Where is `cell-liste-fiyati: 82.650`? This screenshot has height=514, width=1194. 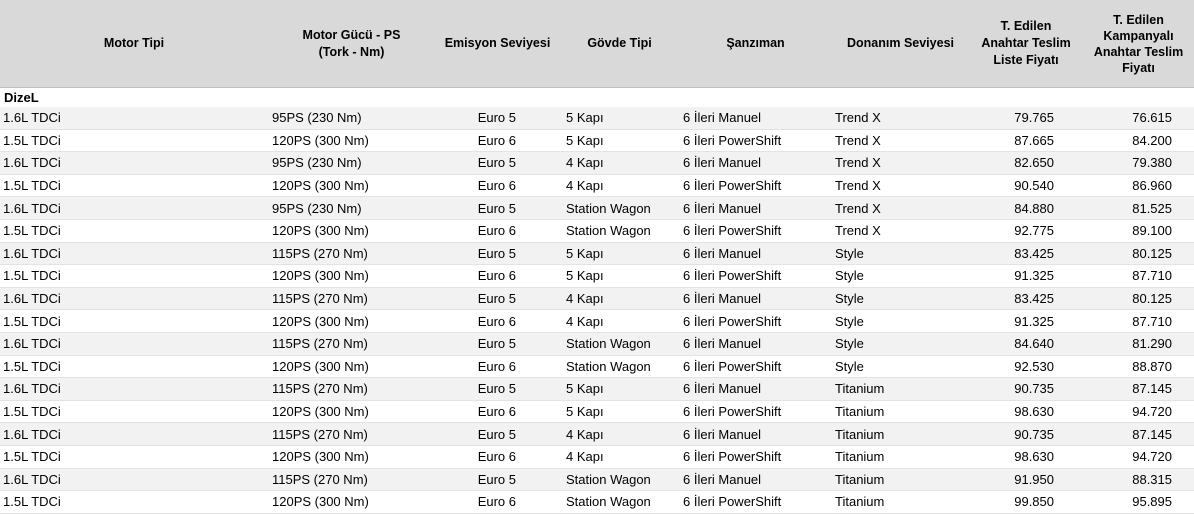 cell-liste-fiyati: 82.650 is located at coordinates (1026, 163).